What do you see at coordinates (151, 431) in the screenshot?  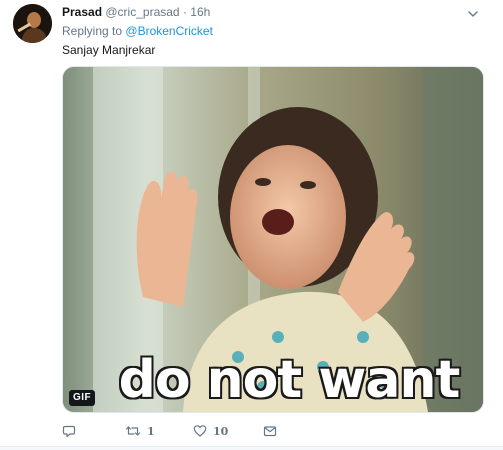 I see `retweet-count: 1` at bounding box center [151, 431].